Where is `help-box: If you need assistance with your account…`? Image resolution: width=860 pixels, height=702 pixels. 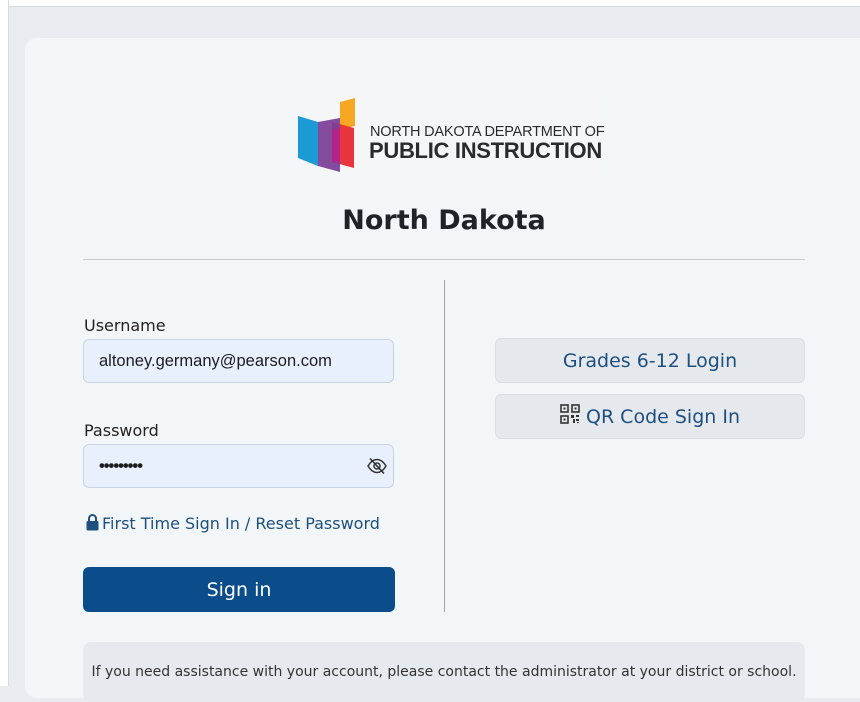 help-box: If you need assistance with your account… is located at coordinates (444, 672).